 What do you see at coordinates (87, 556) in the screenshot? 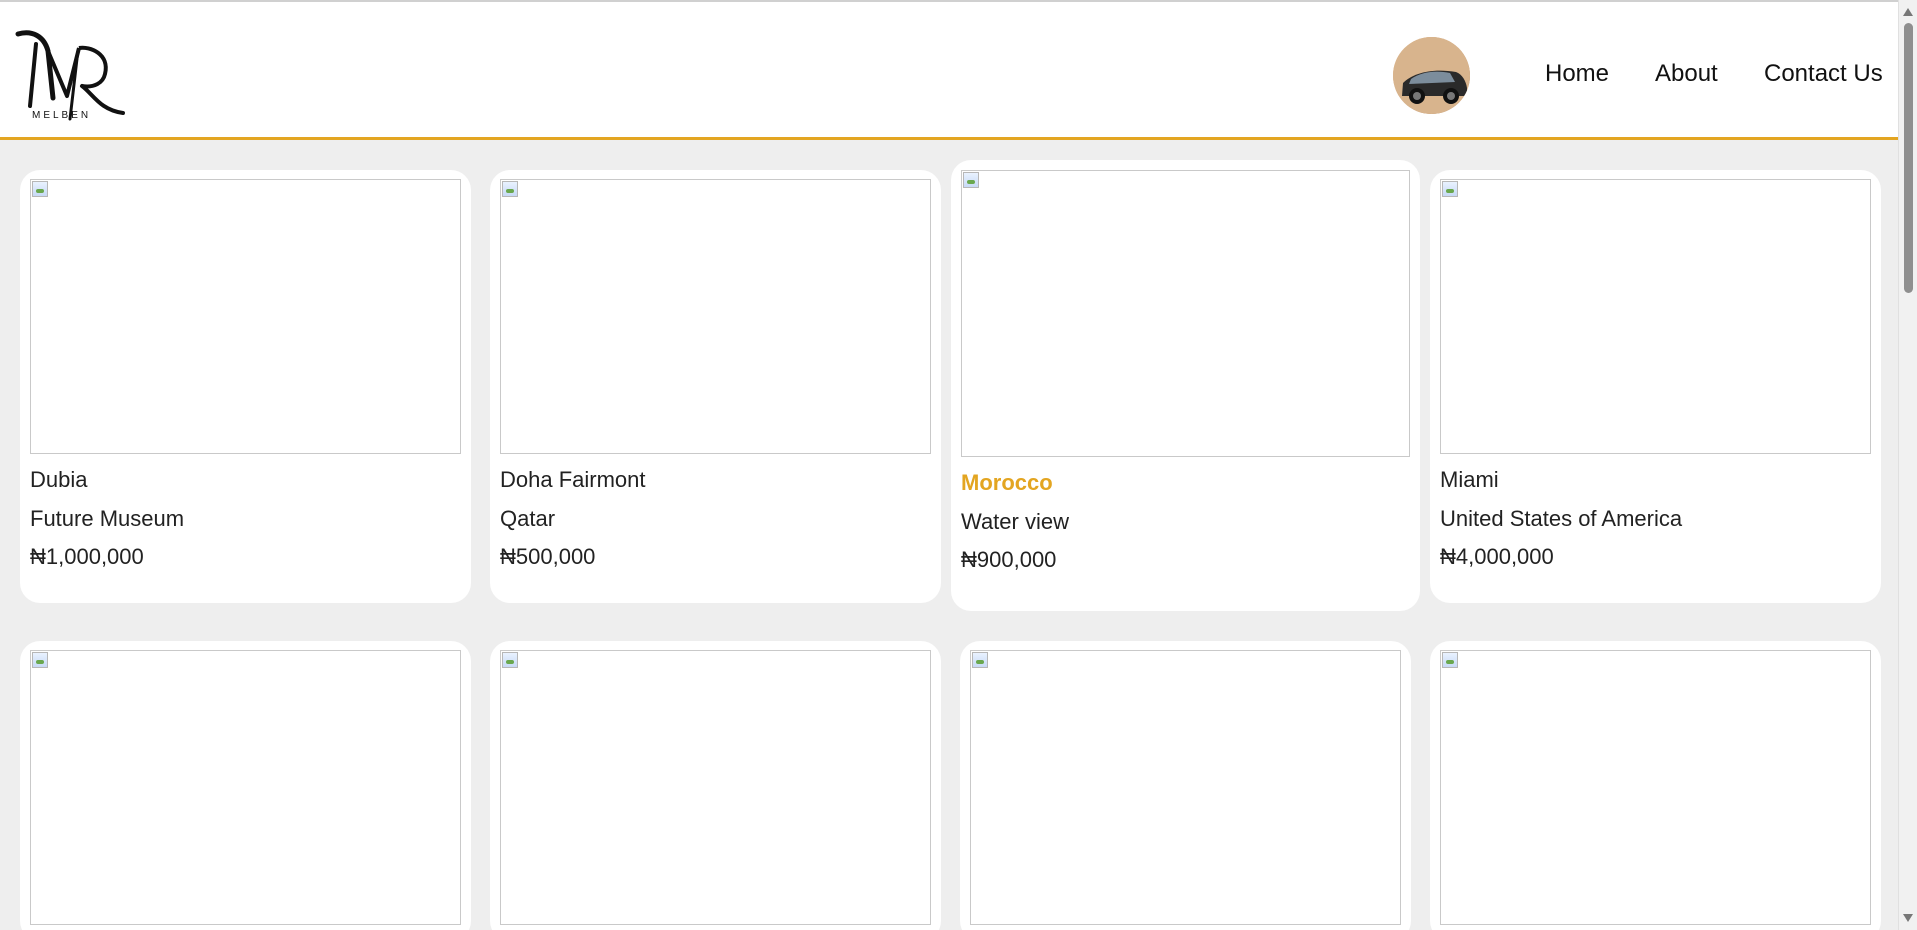
I see `card-price: ₦1,000,000` at bounding box center [87, 556].